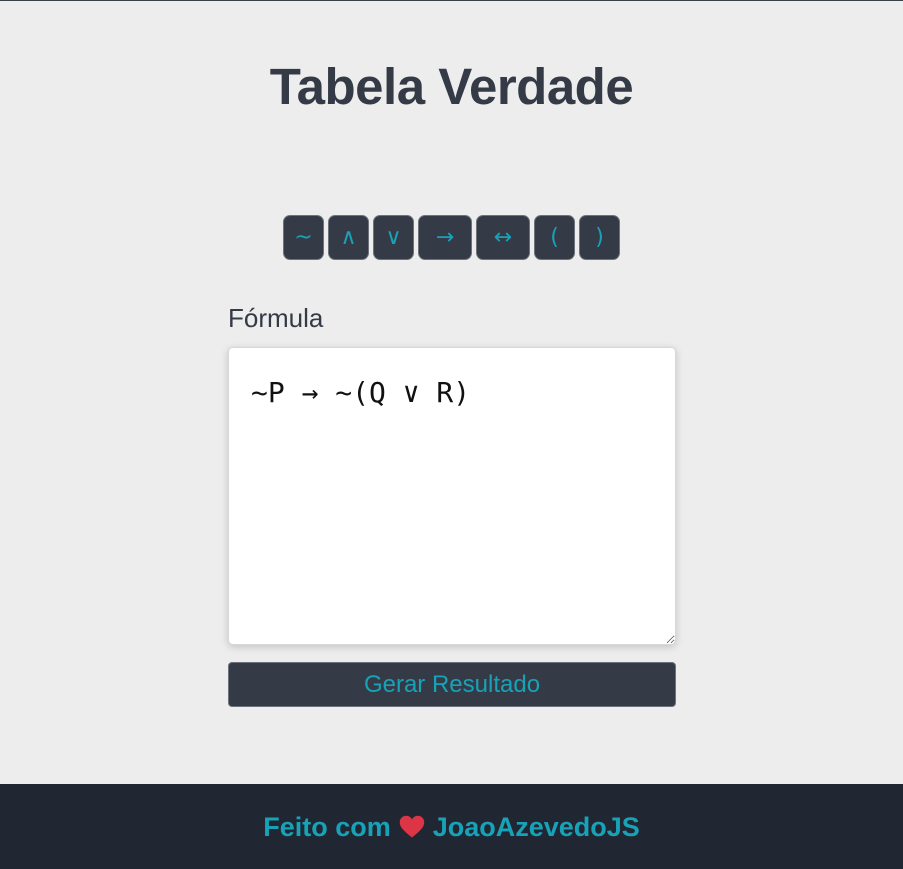 Image resolution: width=903 pixels, height=869 pixels. What do you see at coordinates (303, 237) in the screenshot?
I see `not-symbol-button: ~` at bounding box center [303, 237].